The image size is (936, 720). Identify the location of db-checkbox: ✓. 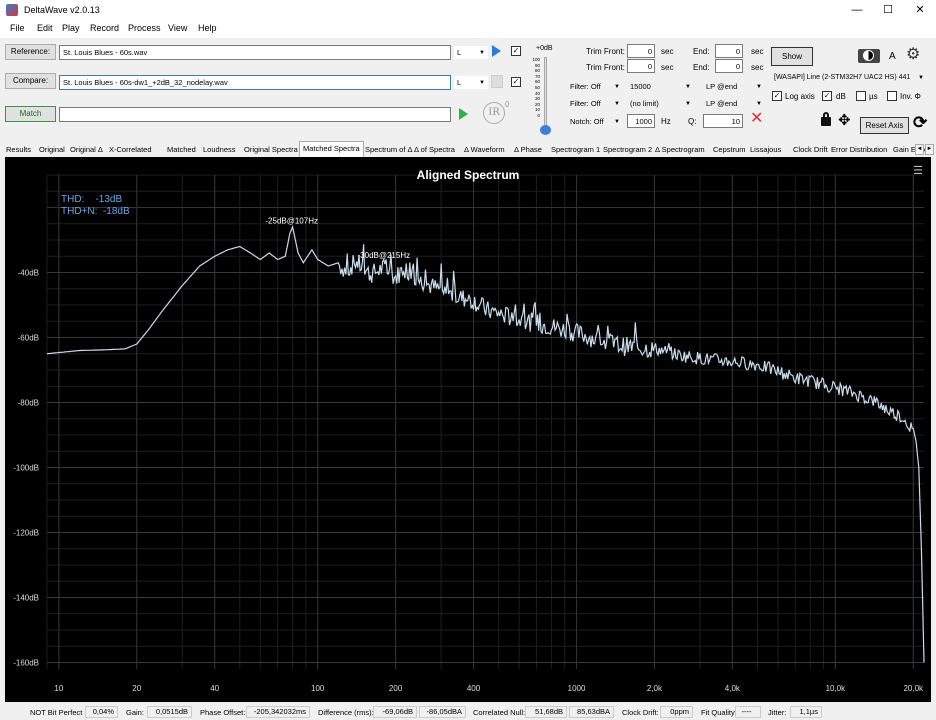
(827, 96).